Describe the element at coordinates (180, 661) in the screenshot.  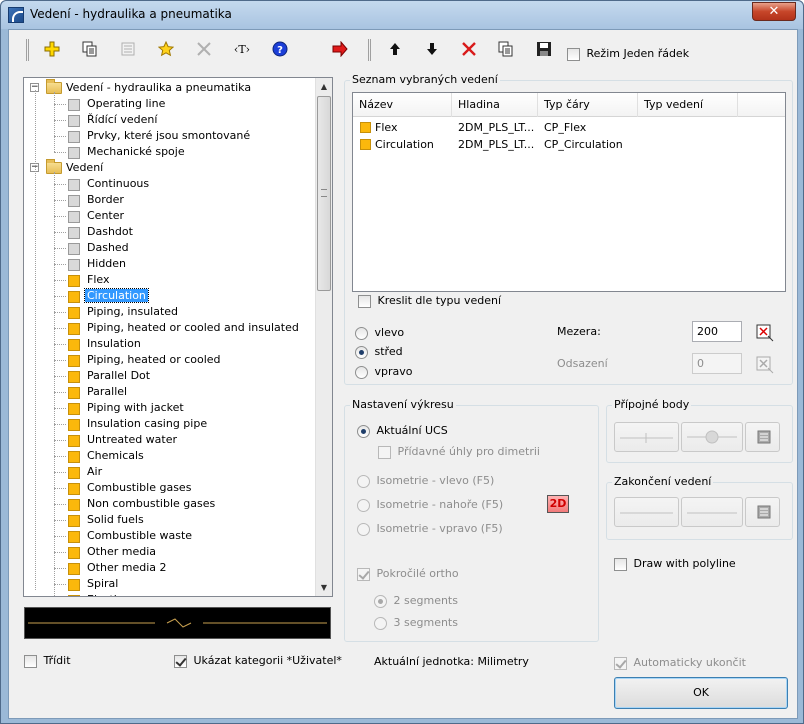
I see `show-category-checkbox` at that location.